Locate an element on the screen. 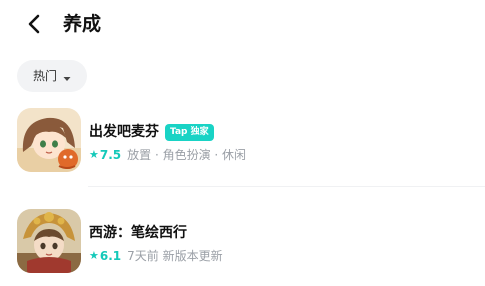 The width and height of the screenshot is (485, 286). game-title-row: 西游：笔绘西行 is located at coordinates (138, 233).